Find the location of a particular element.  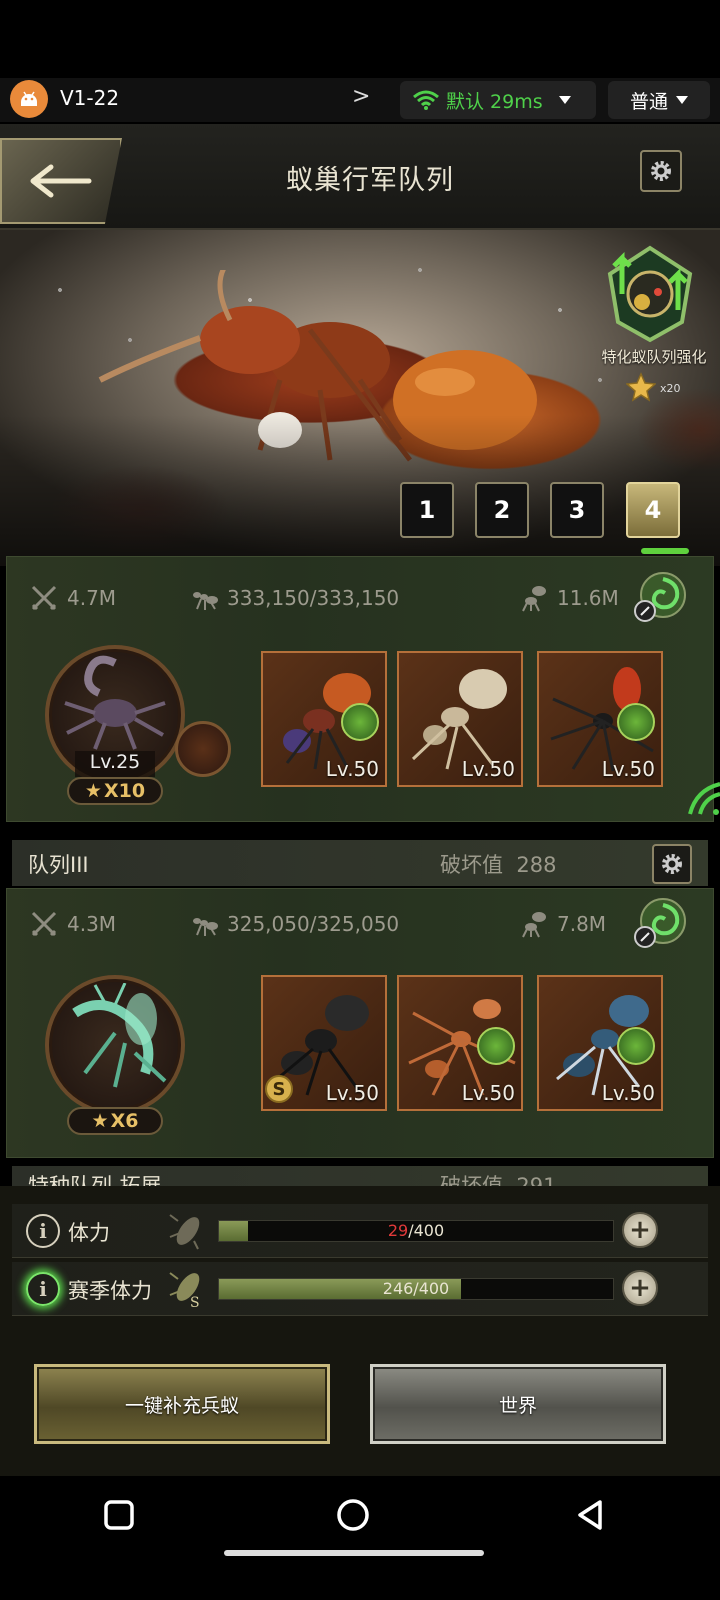

network-selector: 默认 29ms is located at coordinates (498, 100).